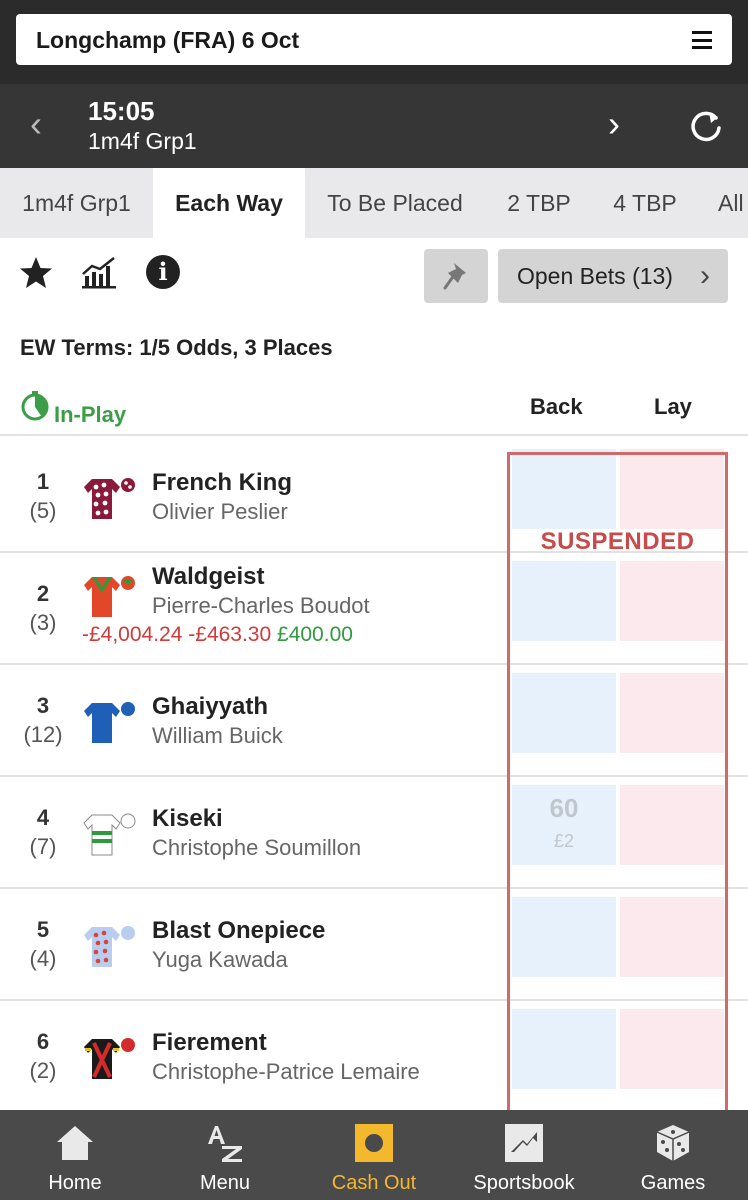 The height and width of the screenshot is (1200, 748). Describe the element at coordinates (706, 126) in the screenshot. I see `refresh-icon` at that location.